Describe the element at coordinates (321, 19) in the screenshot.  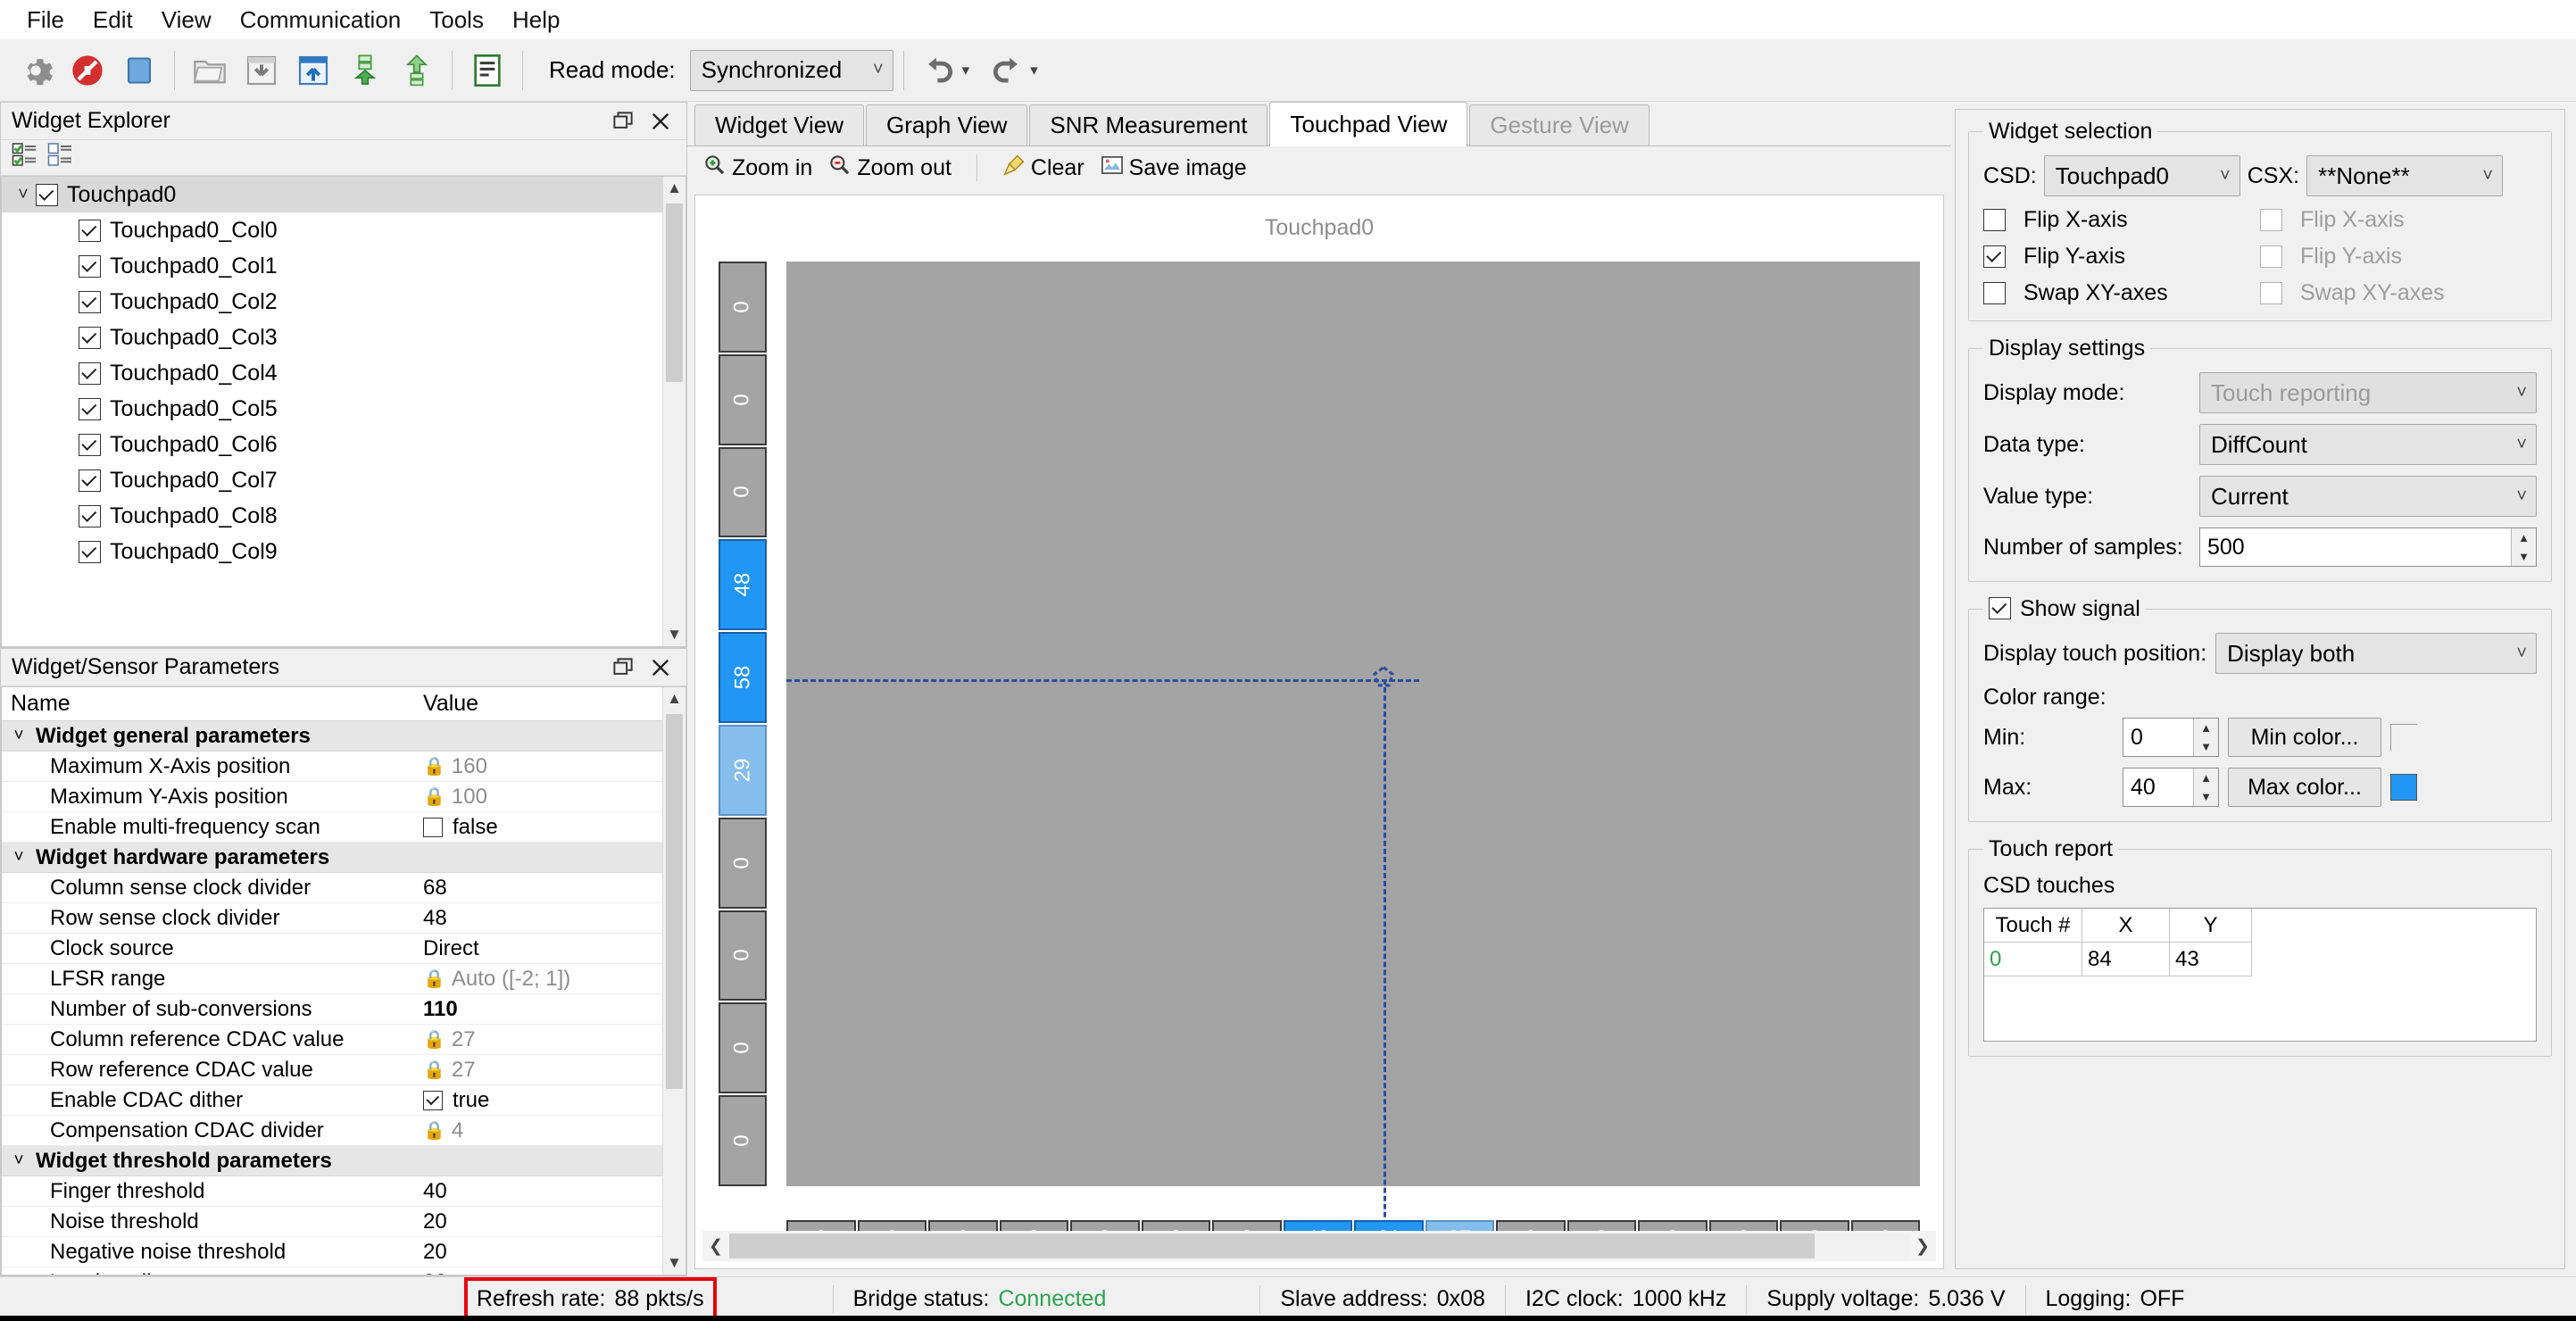
I see `menu-item-communication: Communication` at that location.